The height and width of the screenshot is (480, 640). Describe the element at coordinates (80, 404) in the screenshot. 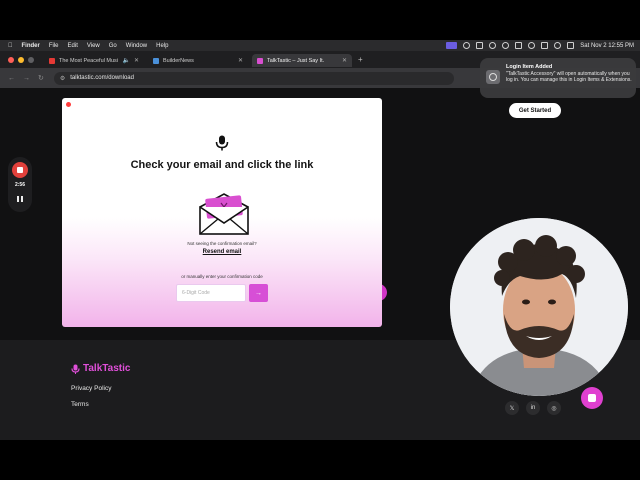

I see `terms-link: Terms` at that location.